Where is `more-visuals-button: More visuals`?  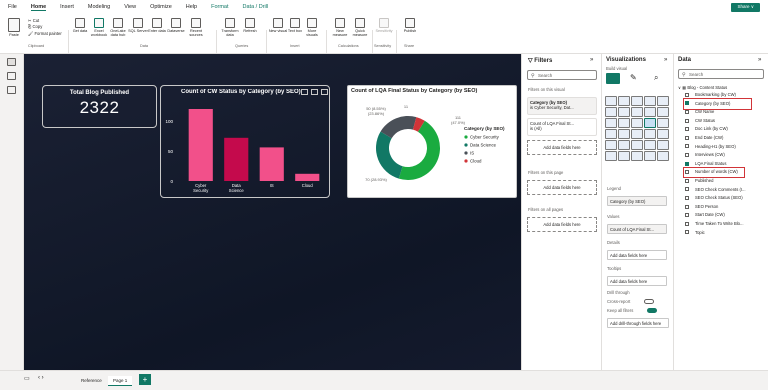
more-visuals-button: More visuals is located at coordinates (312, 27).